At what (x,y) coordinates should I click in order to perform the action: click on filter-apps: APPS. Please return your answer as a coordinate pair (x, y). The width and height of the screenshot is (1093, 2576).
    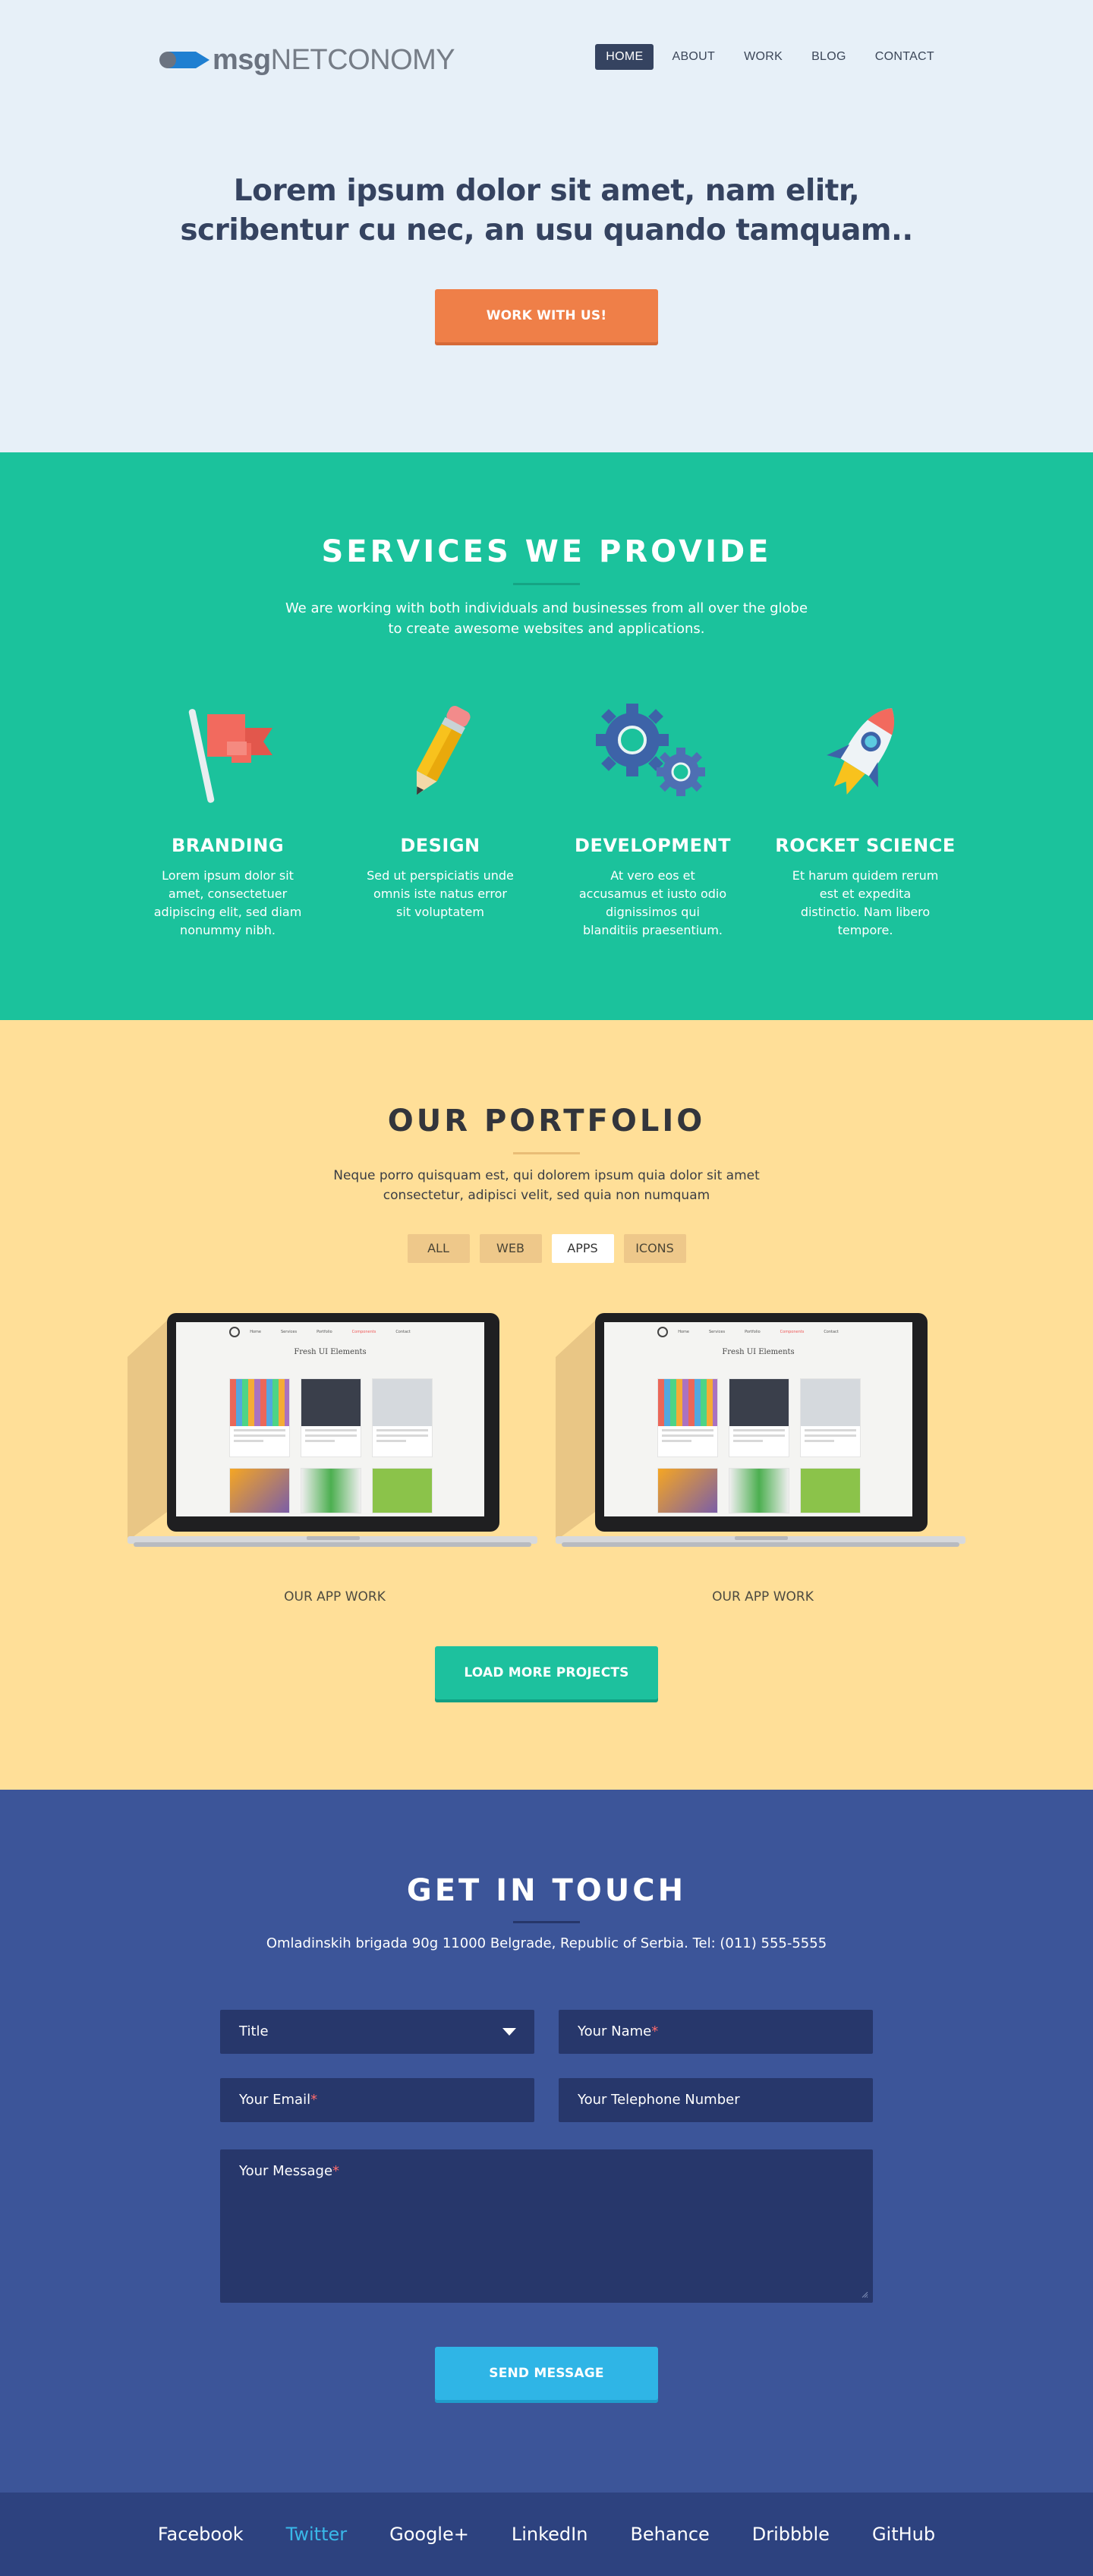
    Looking at the image, I should click on (582, 1248).